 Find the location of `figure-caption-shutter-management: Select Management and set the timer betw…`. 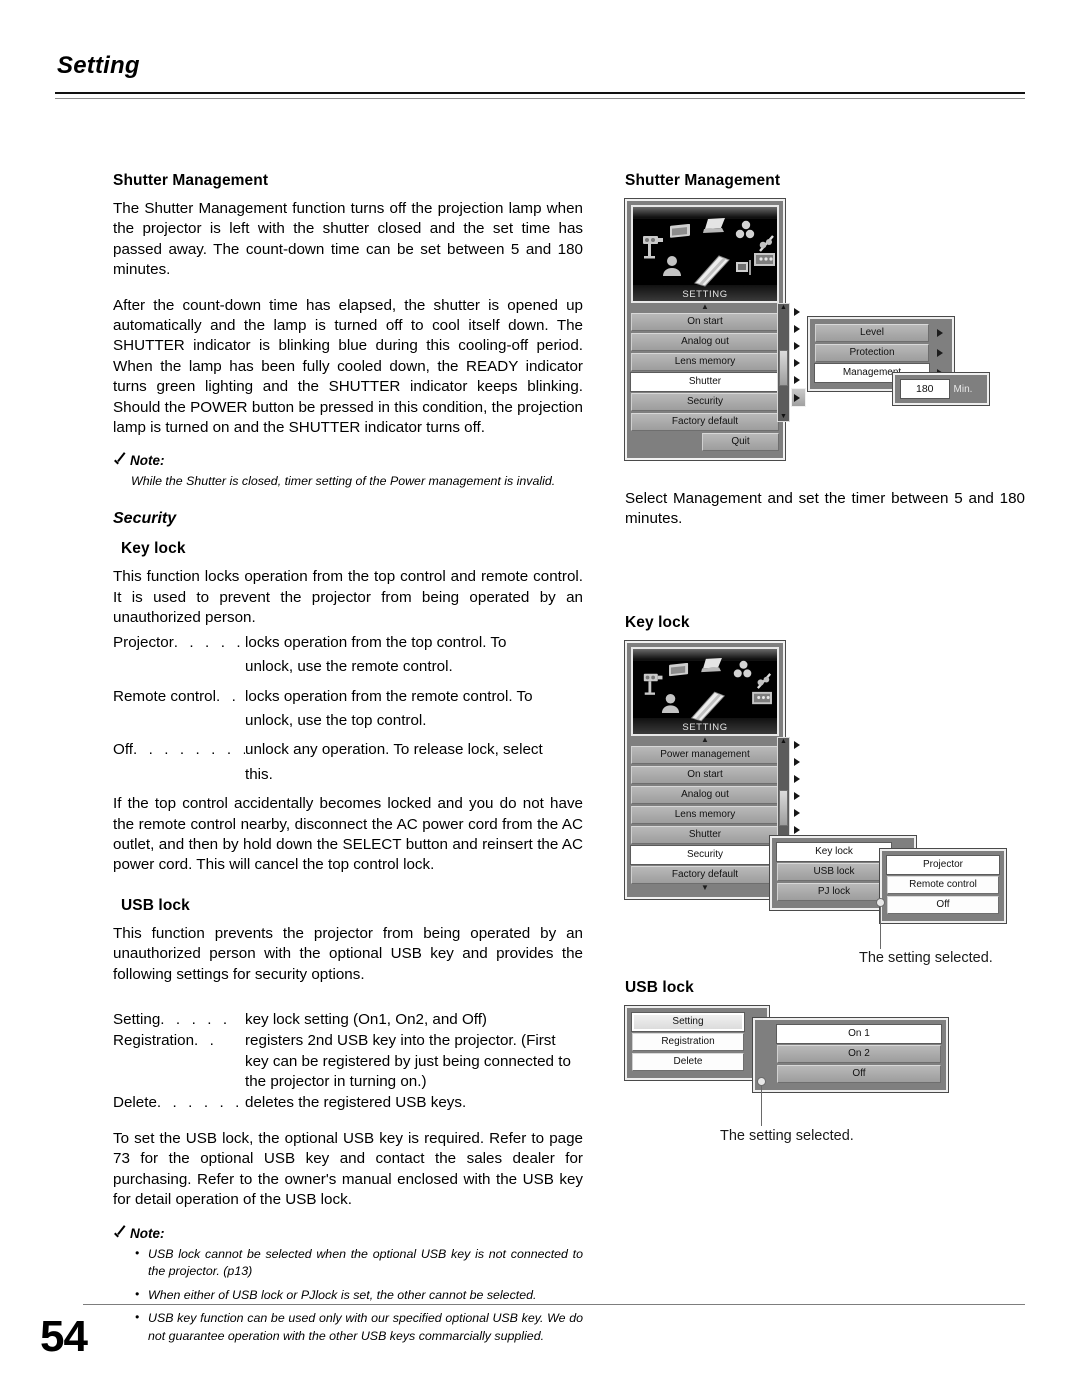

figure-caption-shutter-management: Select Management and set the timer betw… is located at coordinates (825, 509).